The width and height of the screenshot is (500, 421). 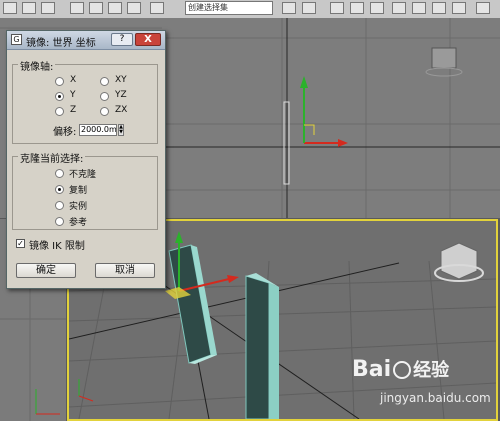 I want to click on axis-x-radio, so click(x=59, y=81).